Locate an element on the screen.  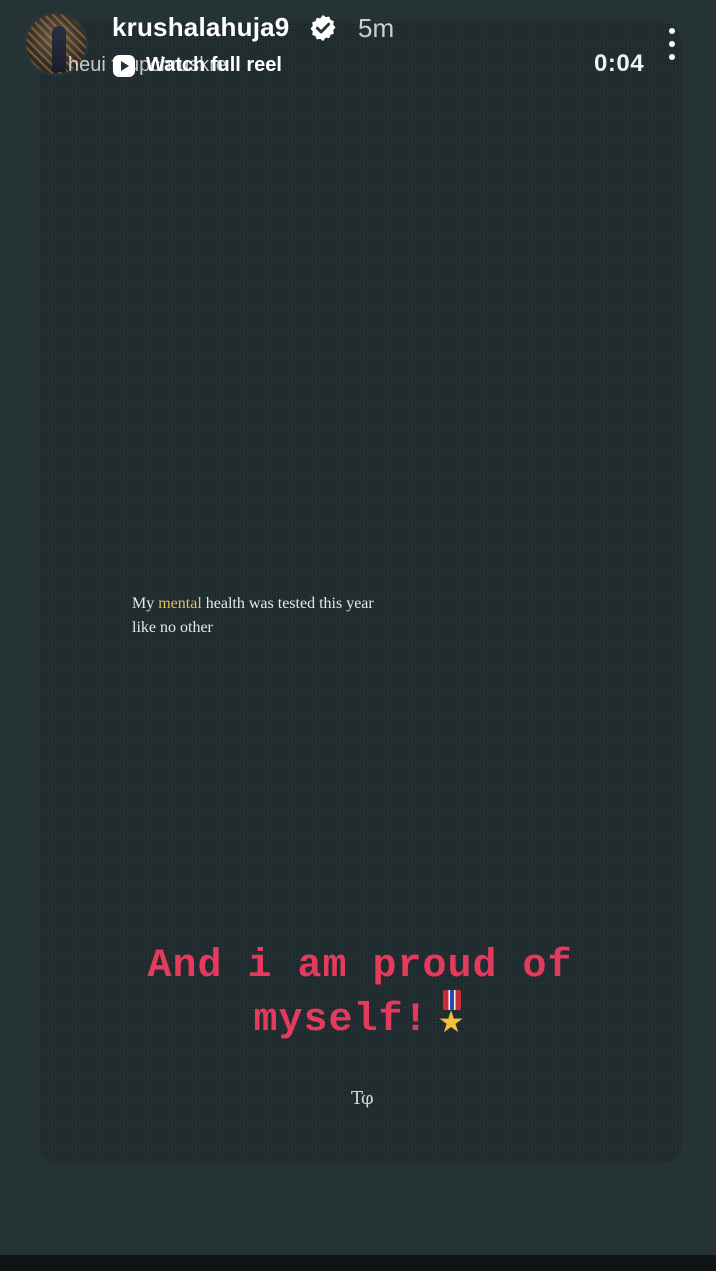
caption-highlight: mental is located at coordinates (180, 603).